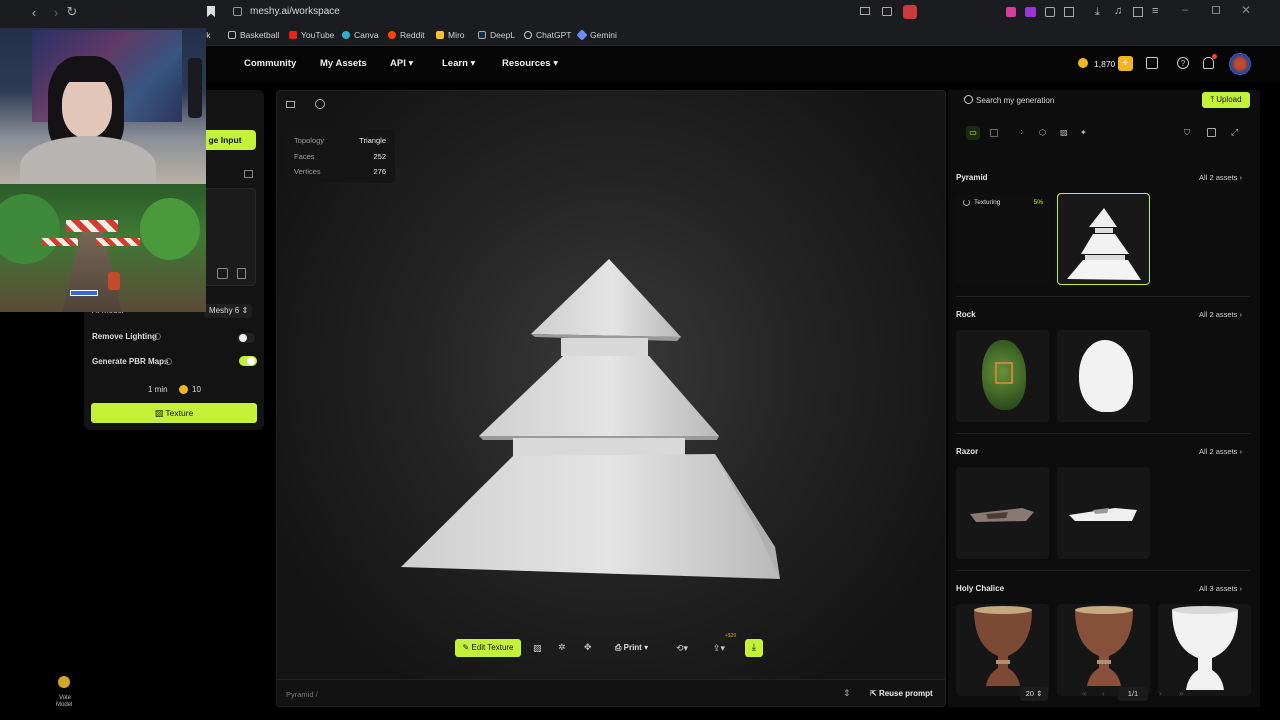 The image size is (1280, 720). I want to click on bookmark-item: ChatGPT, so click(547, 35).